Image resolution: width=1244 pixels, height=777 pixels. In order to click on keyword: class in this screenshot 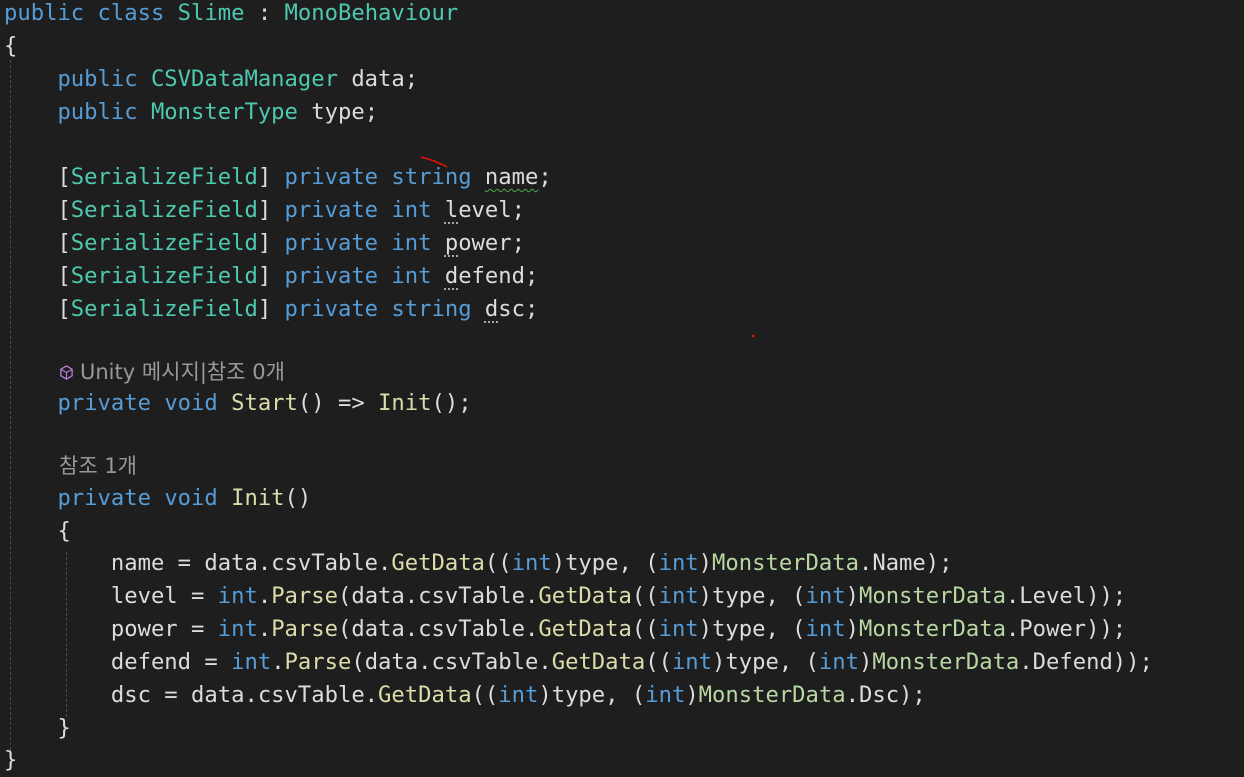, I will do `click(131, 13)`.